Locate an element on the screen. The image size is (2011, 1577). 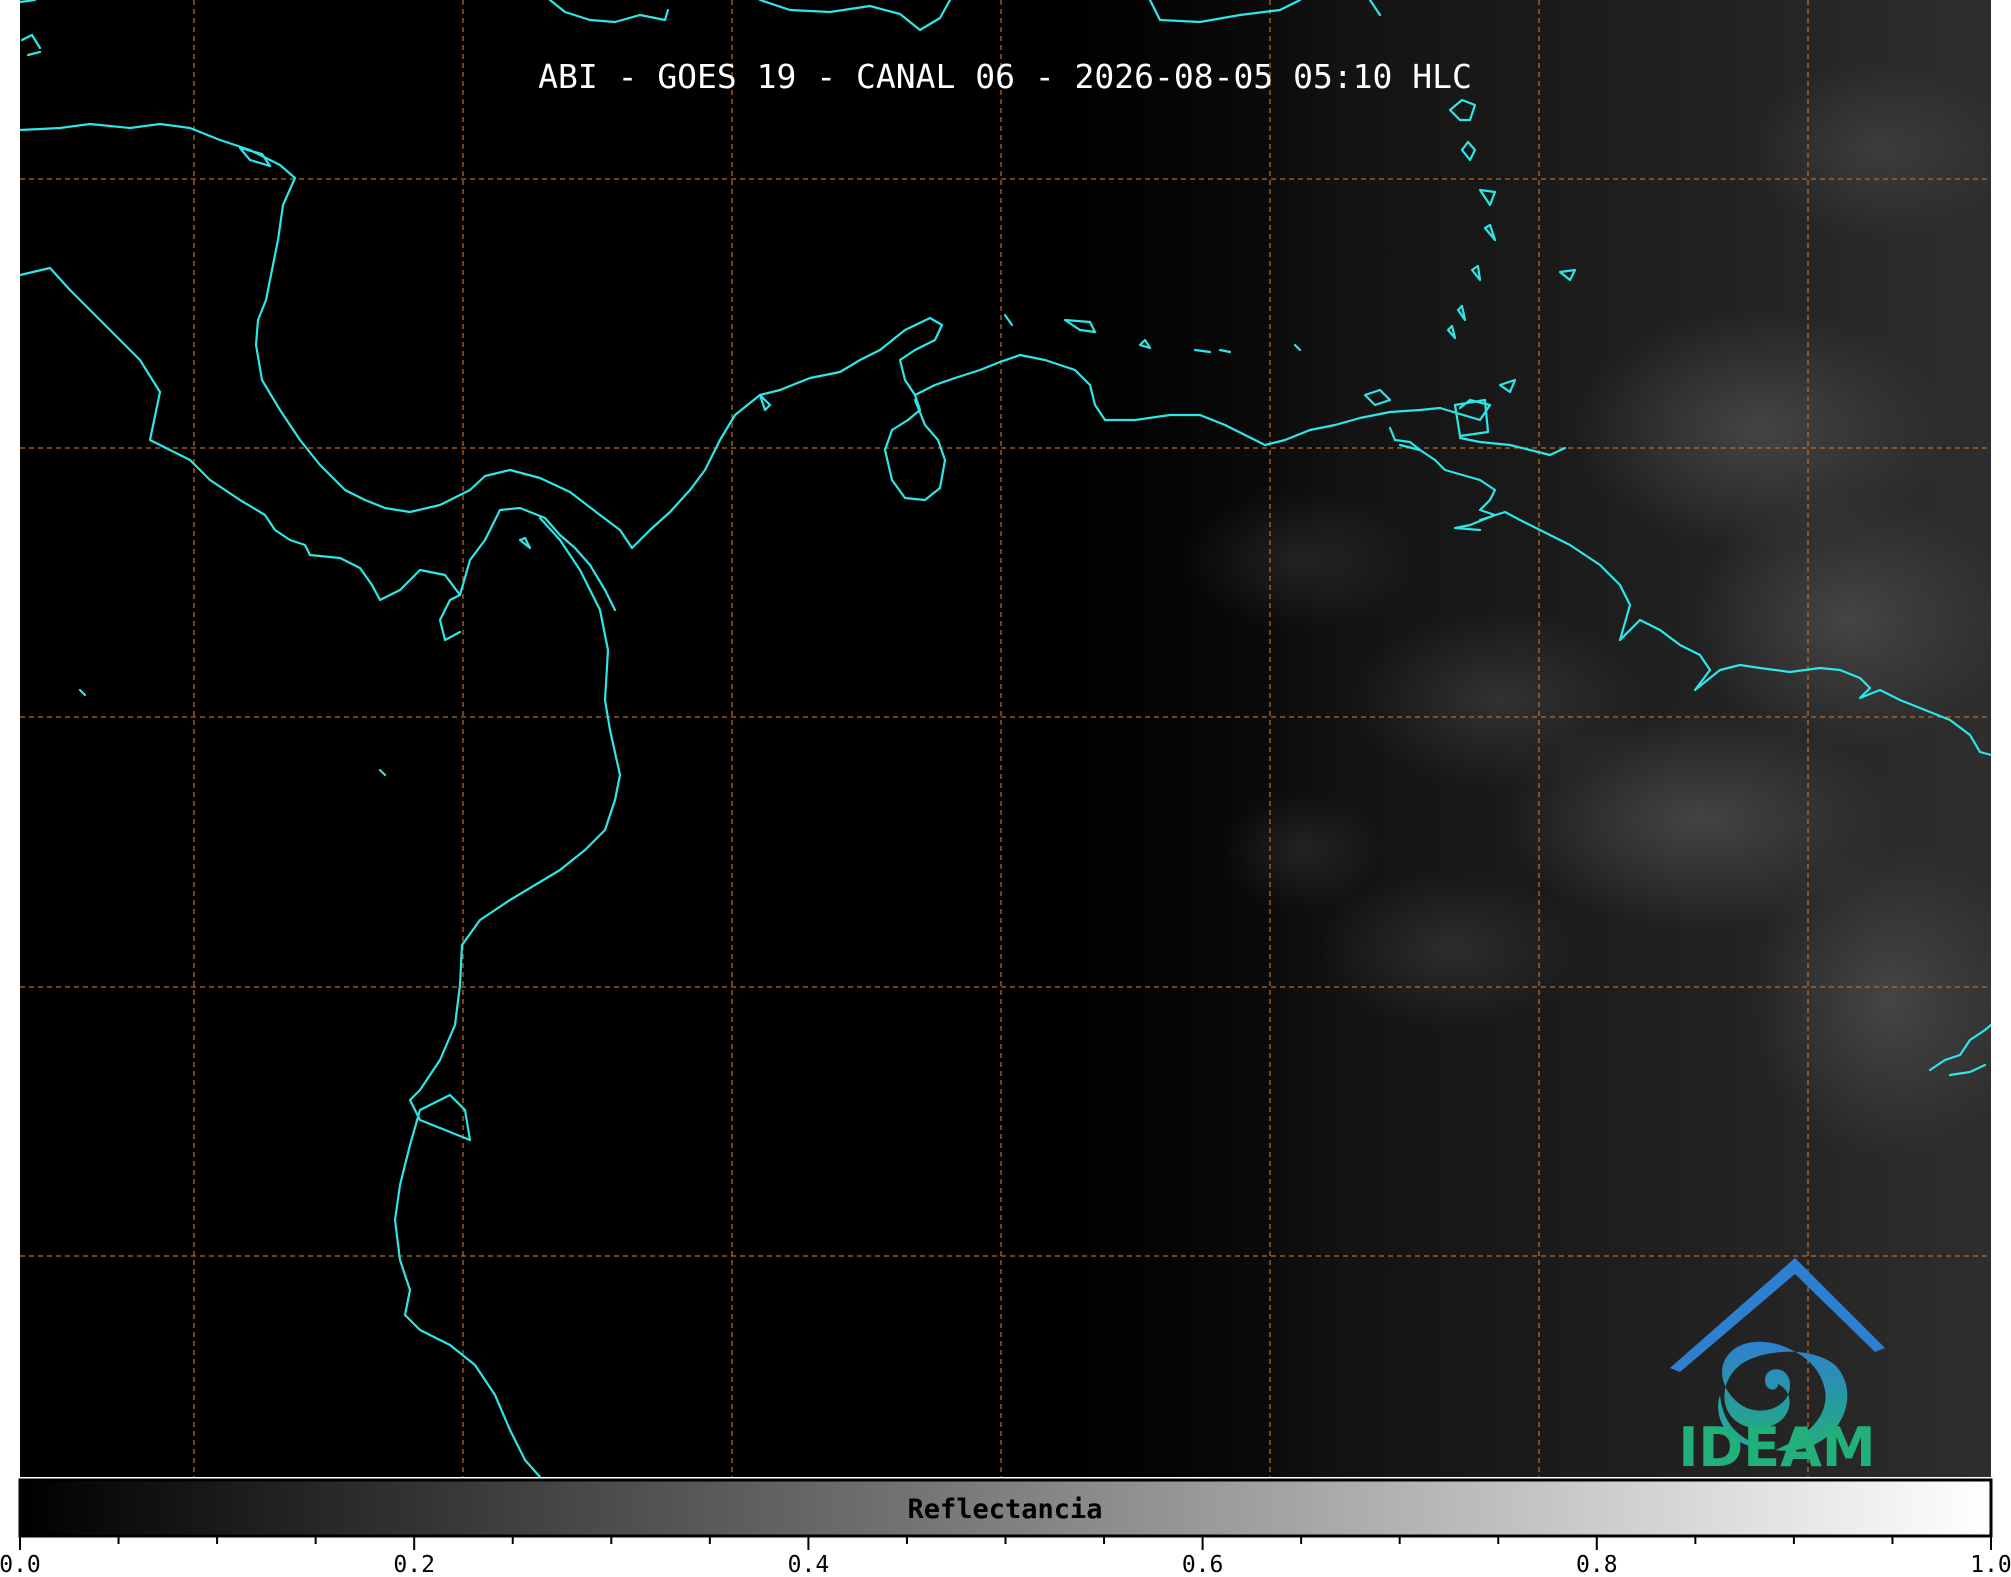
colorbar-label: Reflectancia is located at coordinates (1004, 1509).